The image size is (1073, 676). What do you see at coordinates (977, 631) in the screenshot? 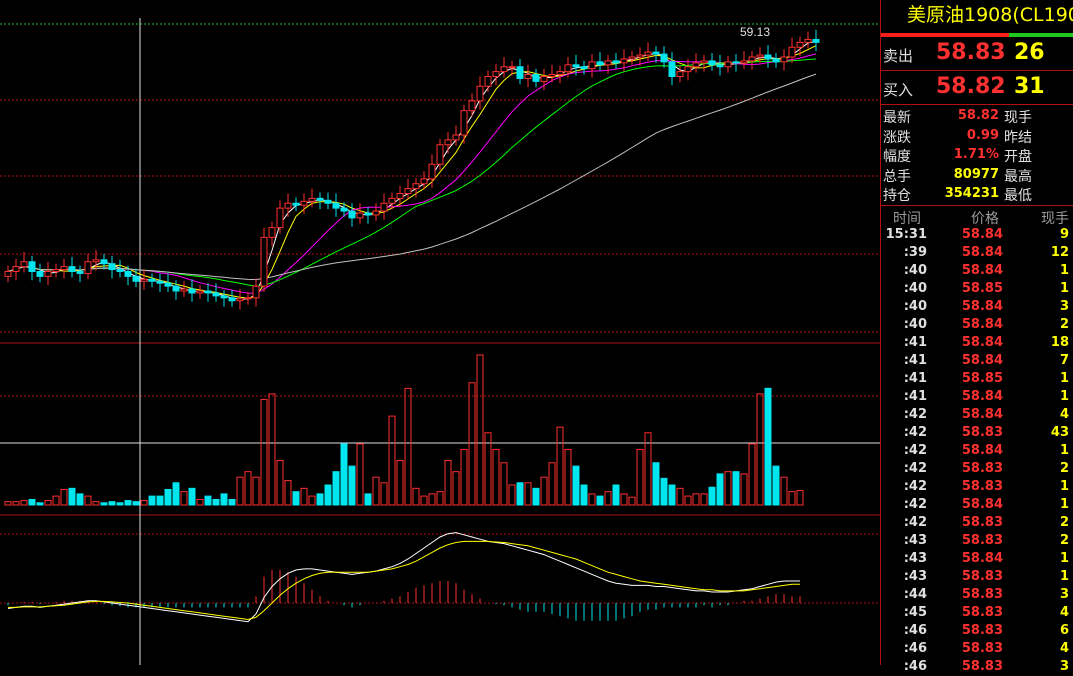
I see `tick-row: :46 58.83 6` at bounding box center [977, 631].